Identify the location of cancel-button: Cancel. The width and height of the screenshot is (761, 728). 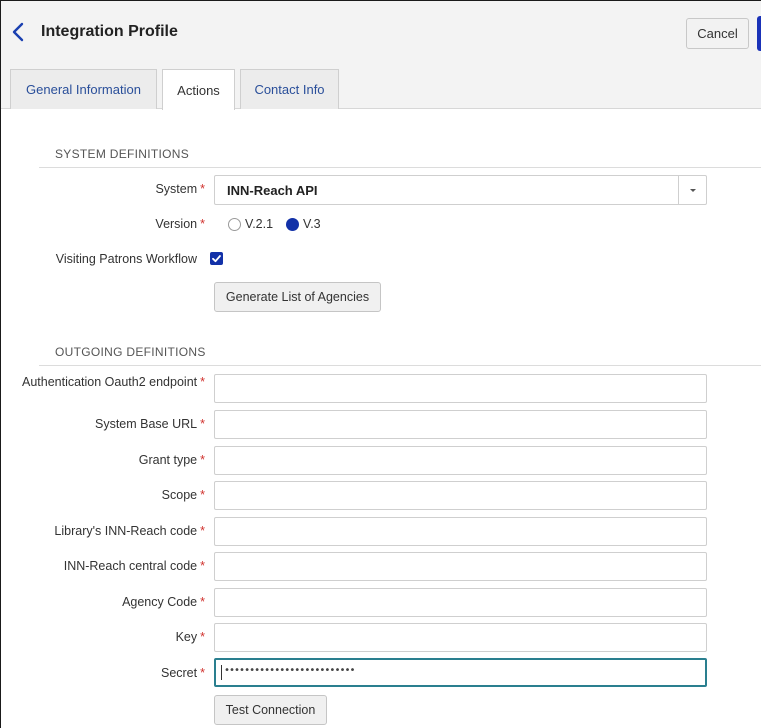
(717, 33).